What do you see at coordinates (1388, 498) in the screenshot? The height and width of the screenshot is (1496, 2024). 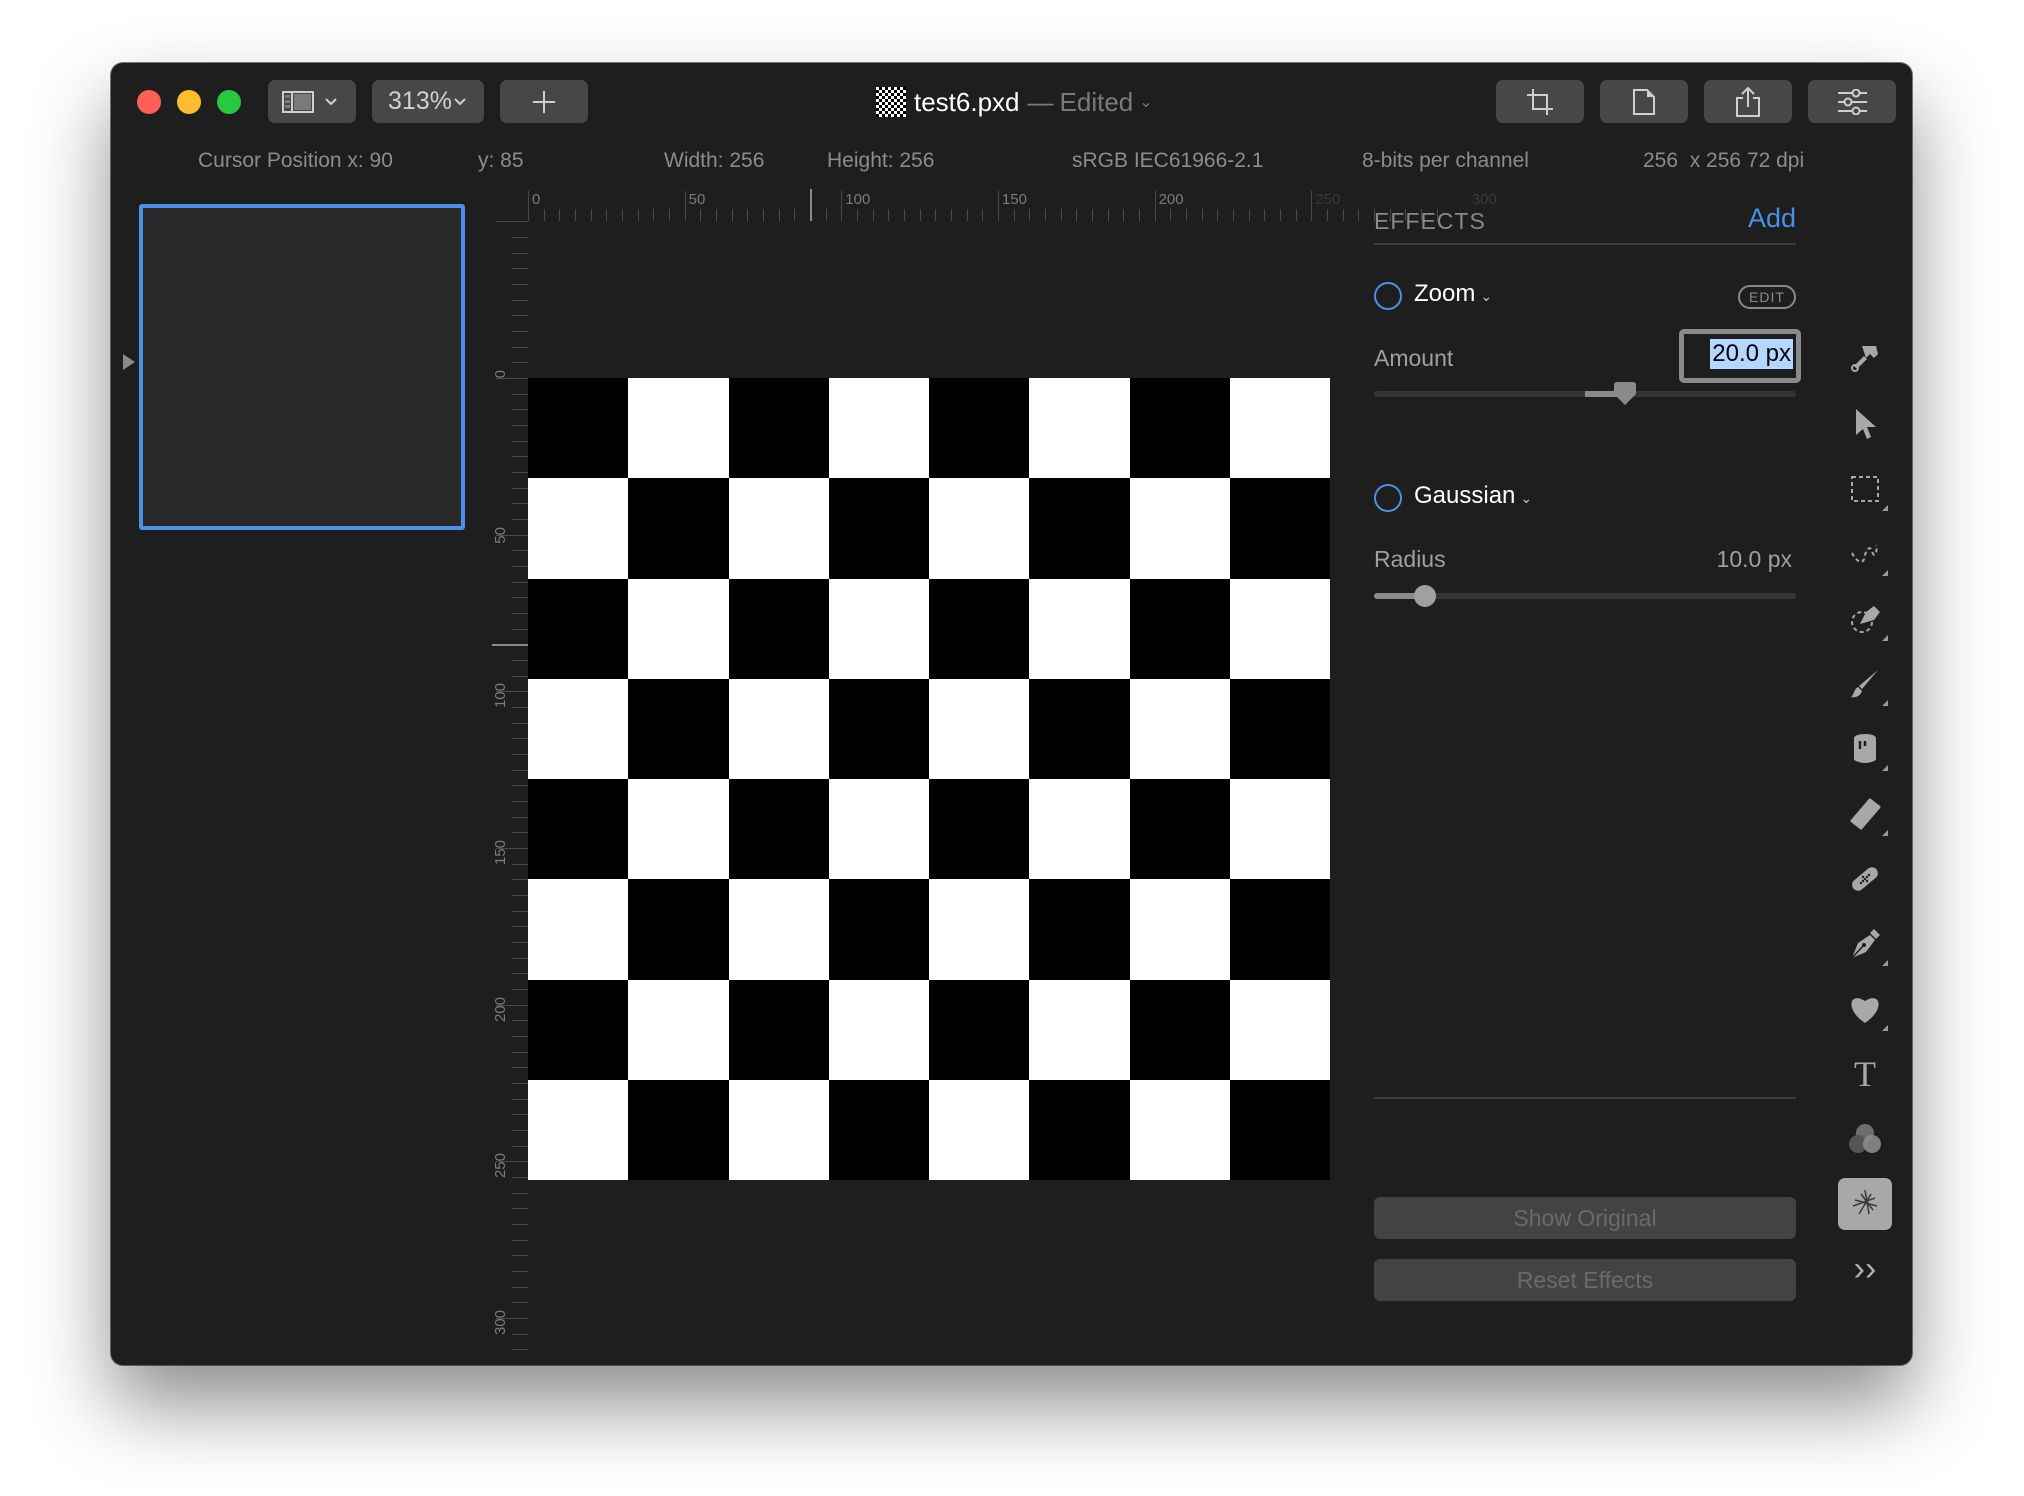 I see `effect-toggle-gaussian` at bounding box center [1388, 498].